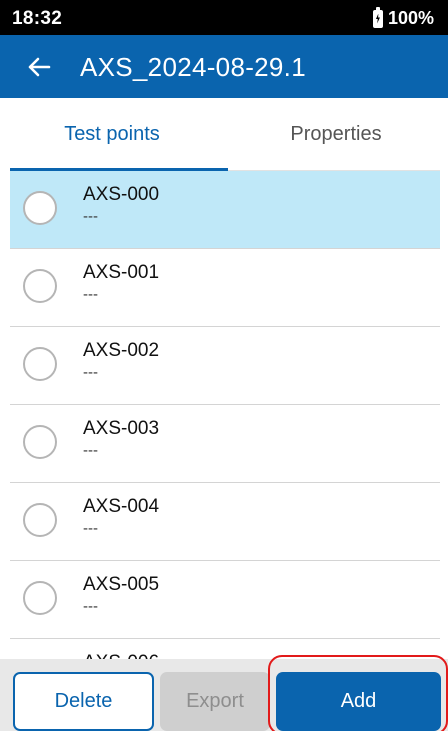 Image resolution: width=448 pixels, height=731 pixels. I want to click on list-item: AXS-001 ---, so click(225, 288).